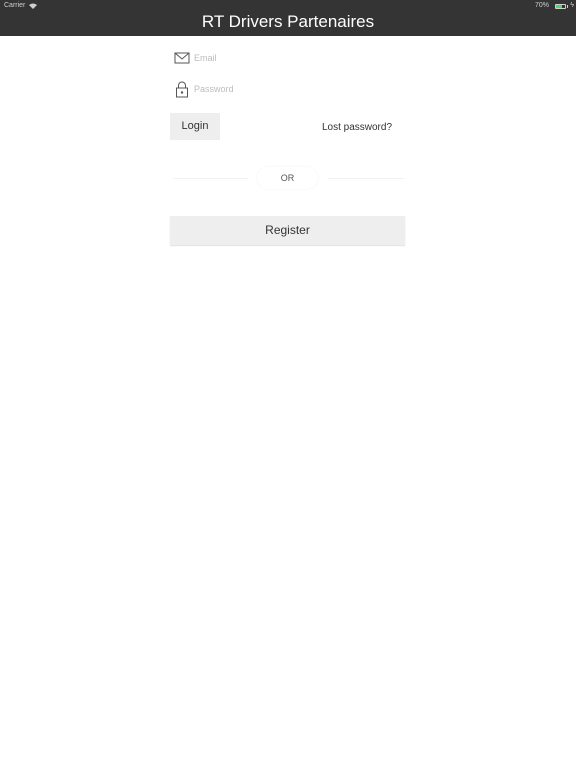 This screenshot has width=576, height=768. What do you see at coordinates (15, 5) in the screenshot?
I see `carrier-label: Carrier` at bounding box center [15, 5].